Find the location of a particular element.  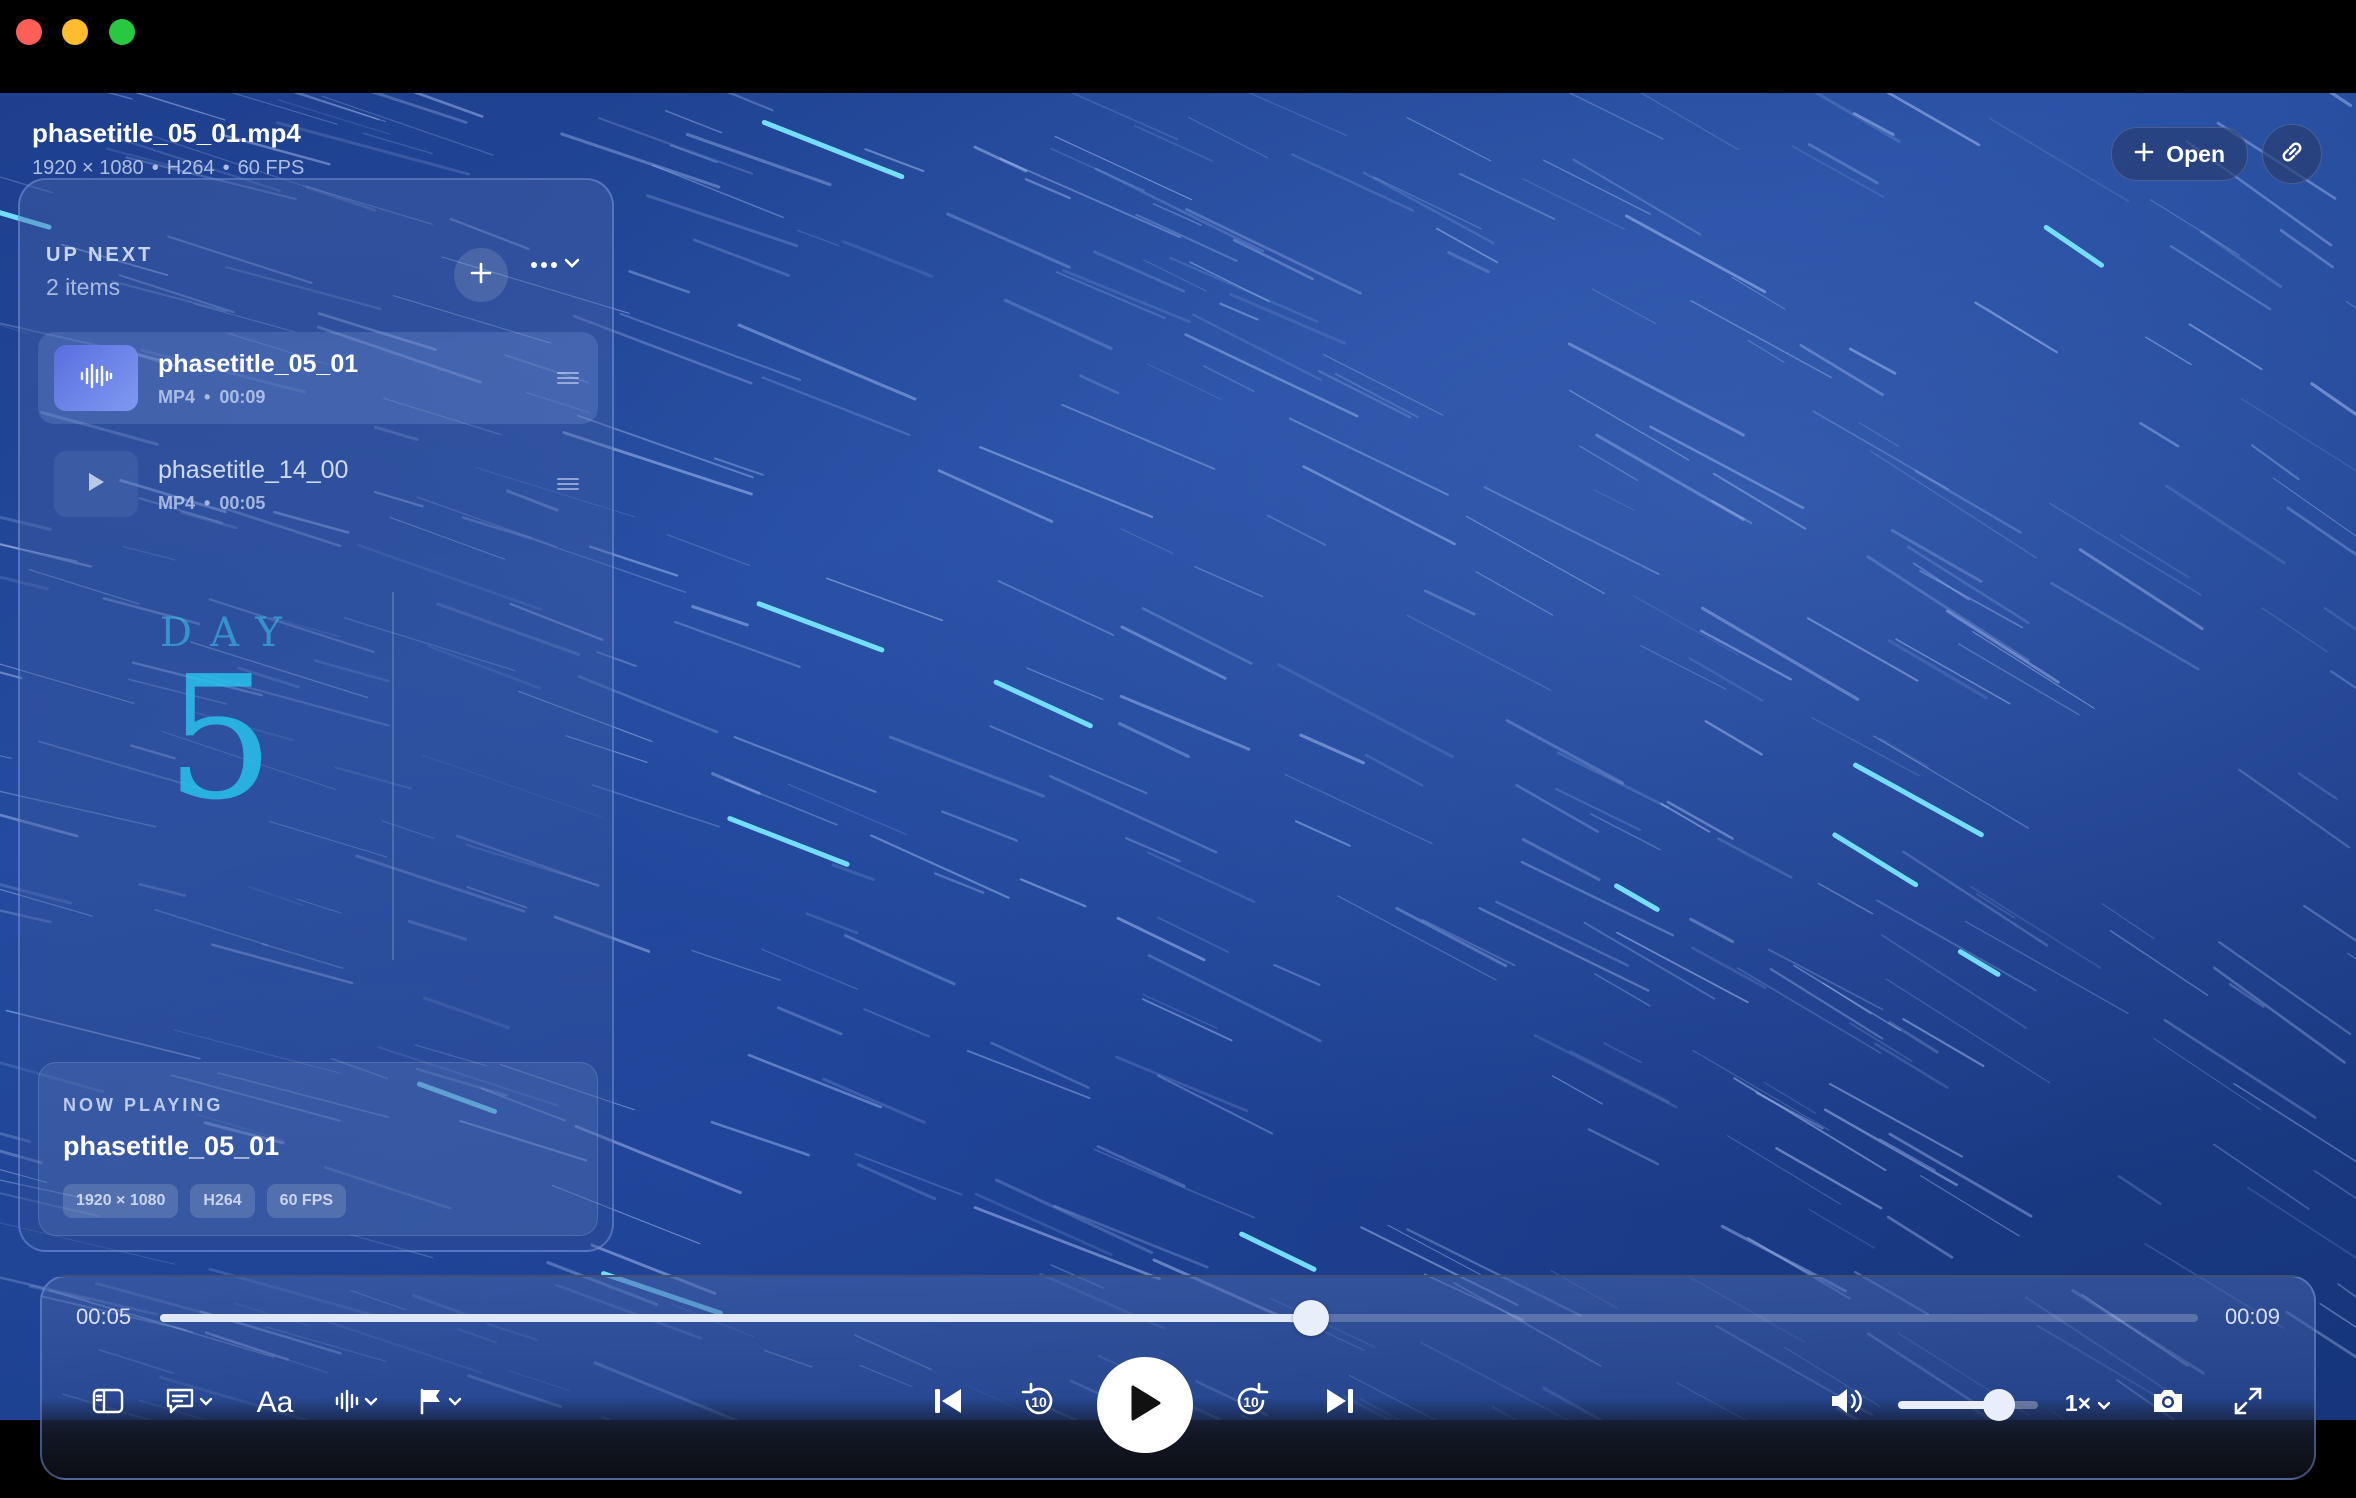

volume-slider is located at coordinates (1968, 1405).